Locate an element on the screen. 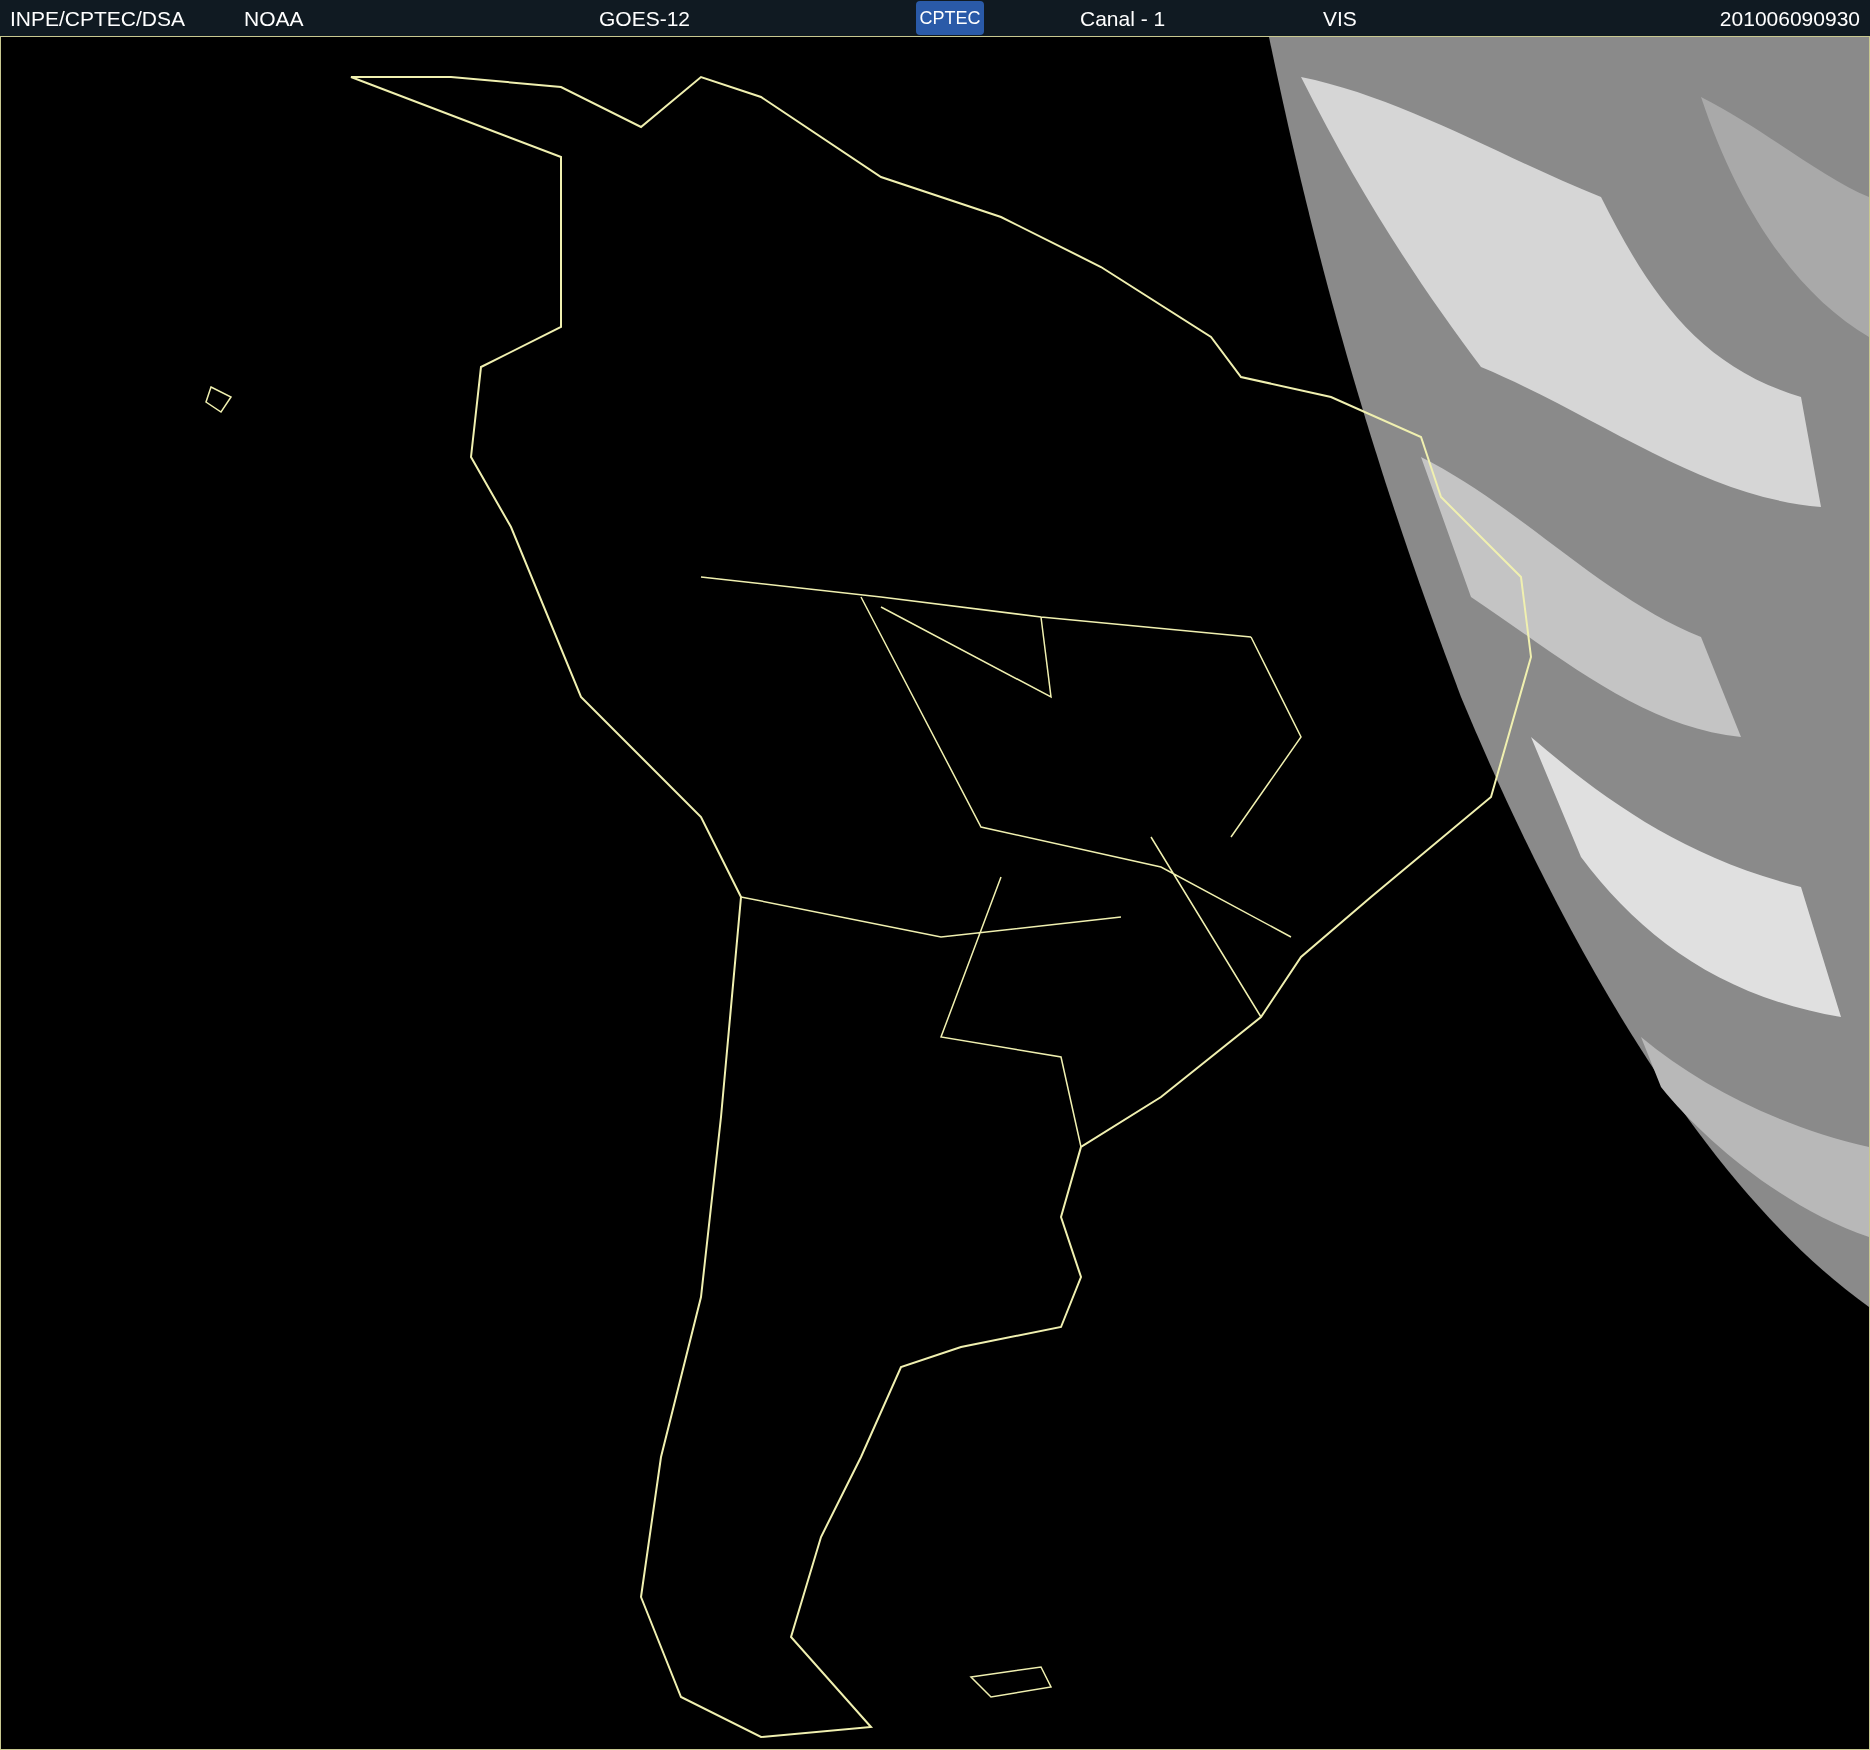  agency-label: NOAA is located at coordinates (274, 18).